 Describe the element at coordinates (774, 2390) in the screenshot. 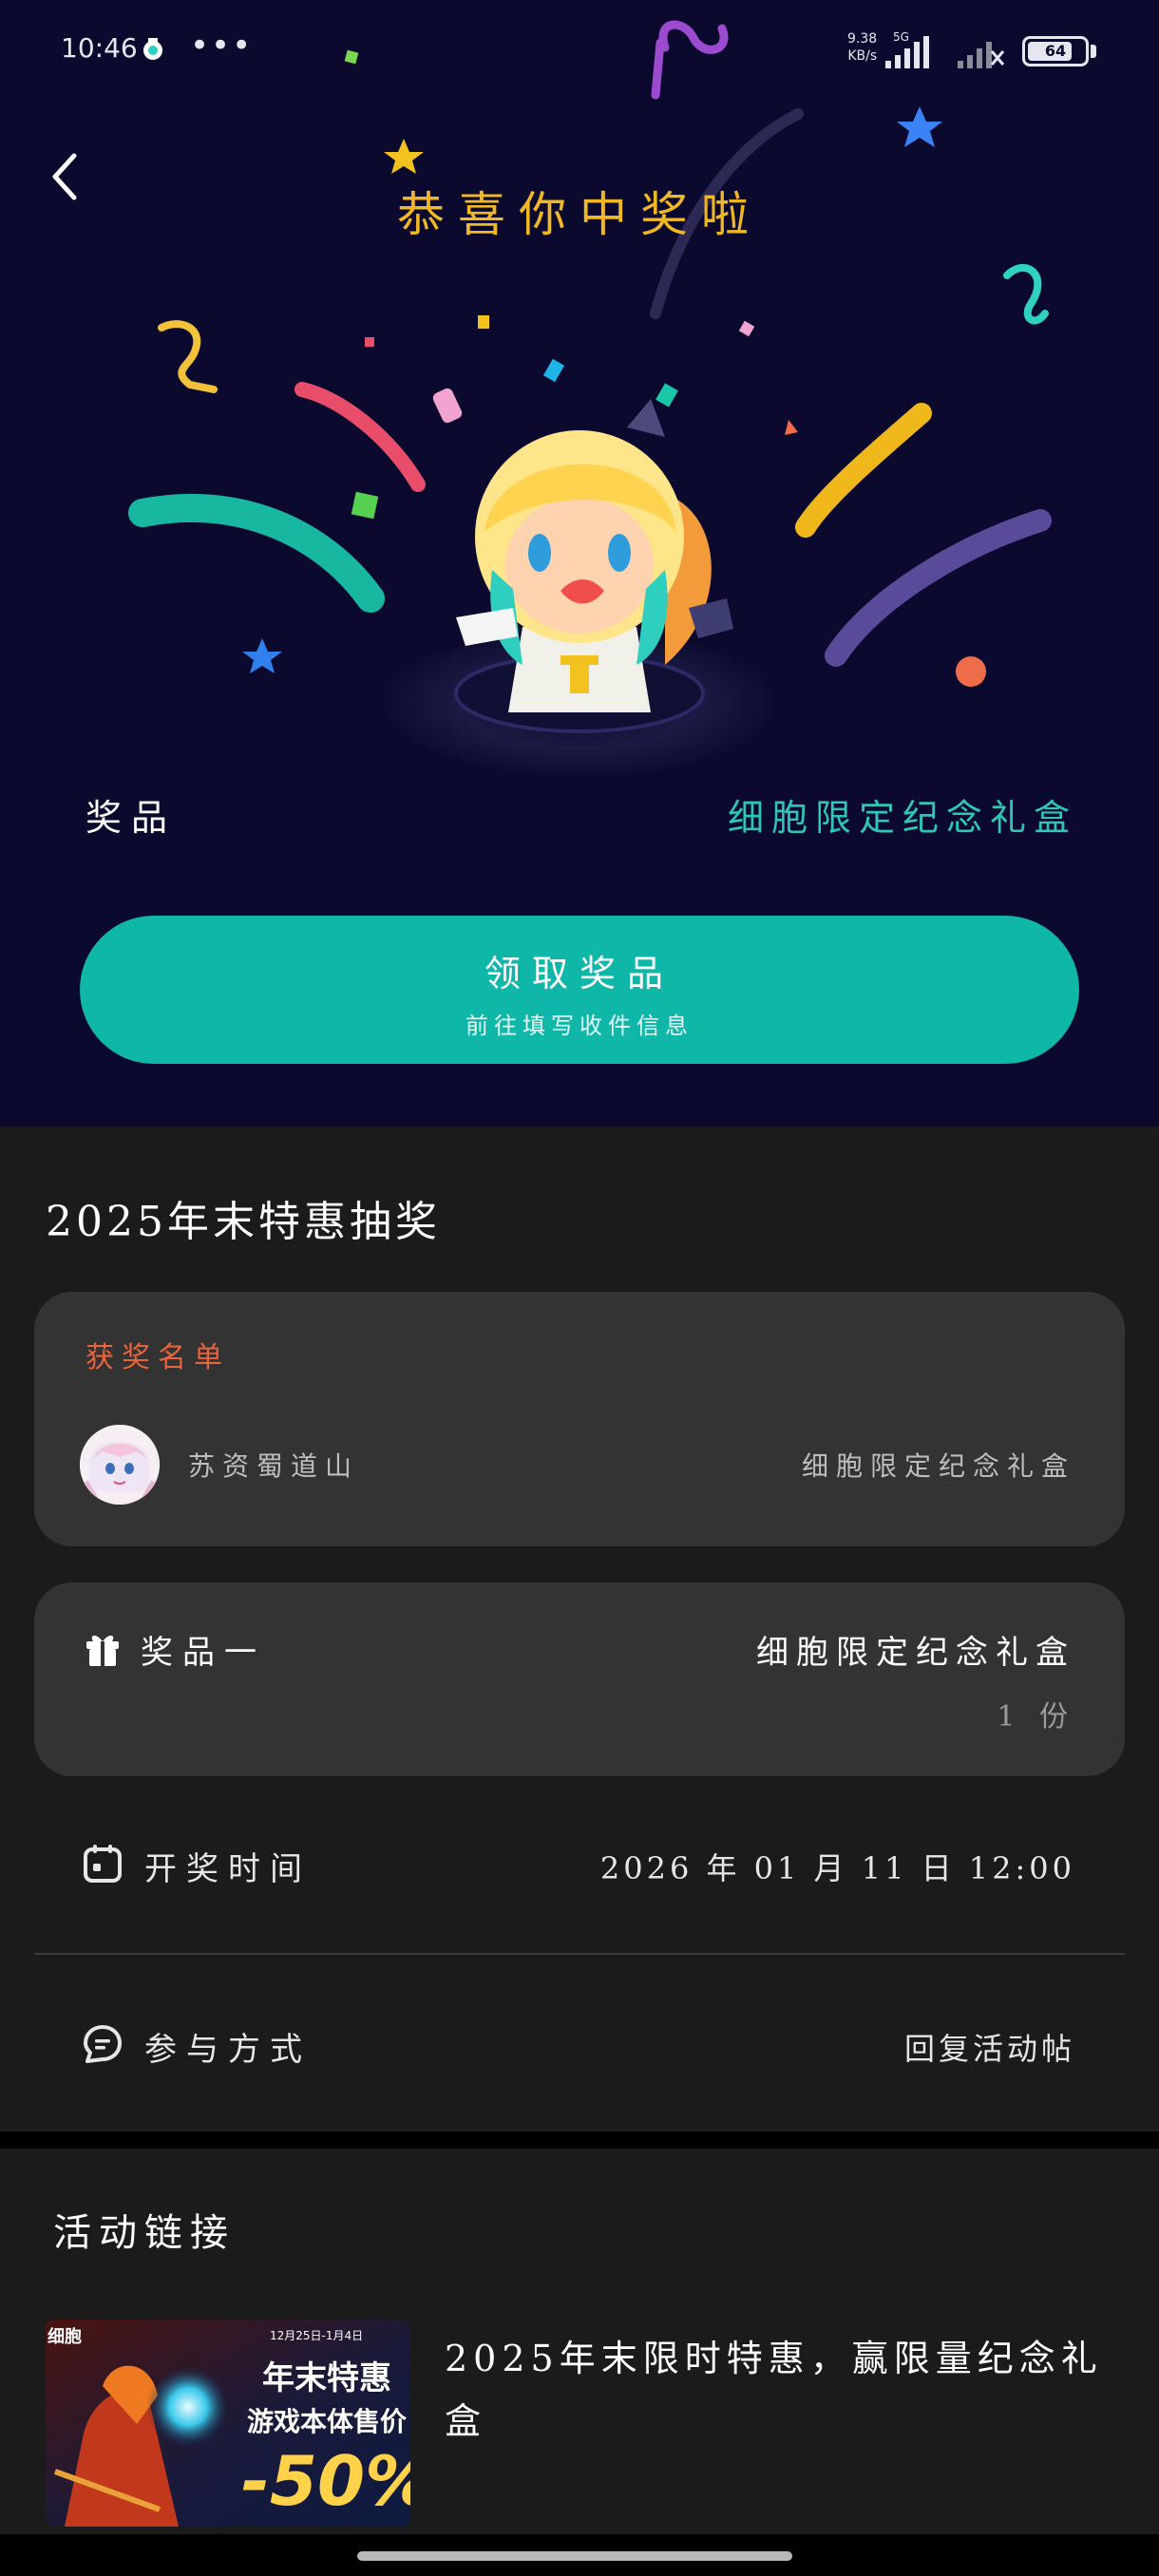

I see `activity-link-text: 2025年末限时特惠，赢限量纪念礼盒` at that location.